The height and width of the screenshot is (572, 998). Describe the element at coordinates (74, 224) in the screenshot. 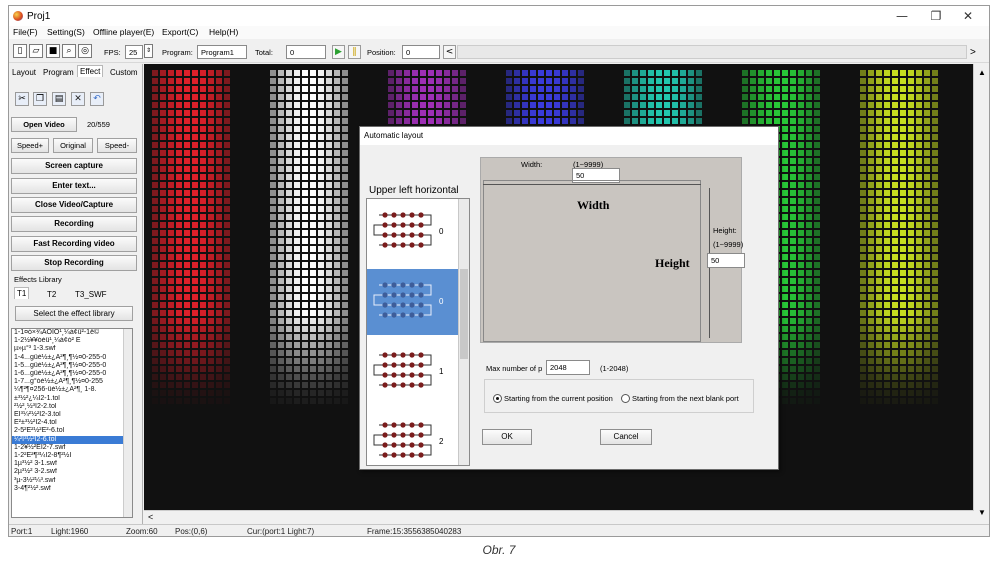

I see `recording-button: Recording` at that location.